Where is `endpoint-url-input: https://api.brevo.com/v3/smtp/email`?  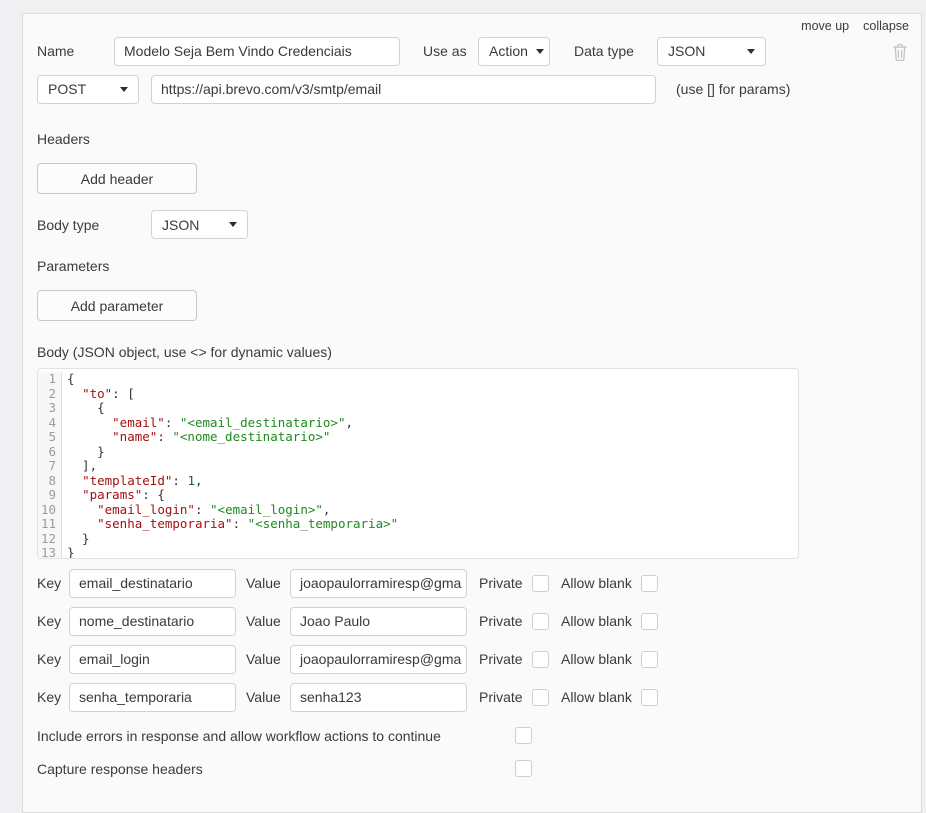 endpoint-url-input: https://api.brevo.com/v3/smtp/email is located at coordinates (403, 89).